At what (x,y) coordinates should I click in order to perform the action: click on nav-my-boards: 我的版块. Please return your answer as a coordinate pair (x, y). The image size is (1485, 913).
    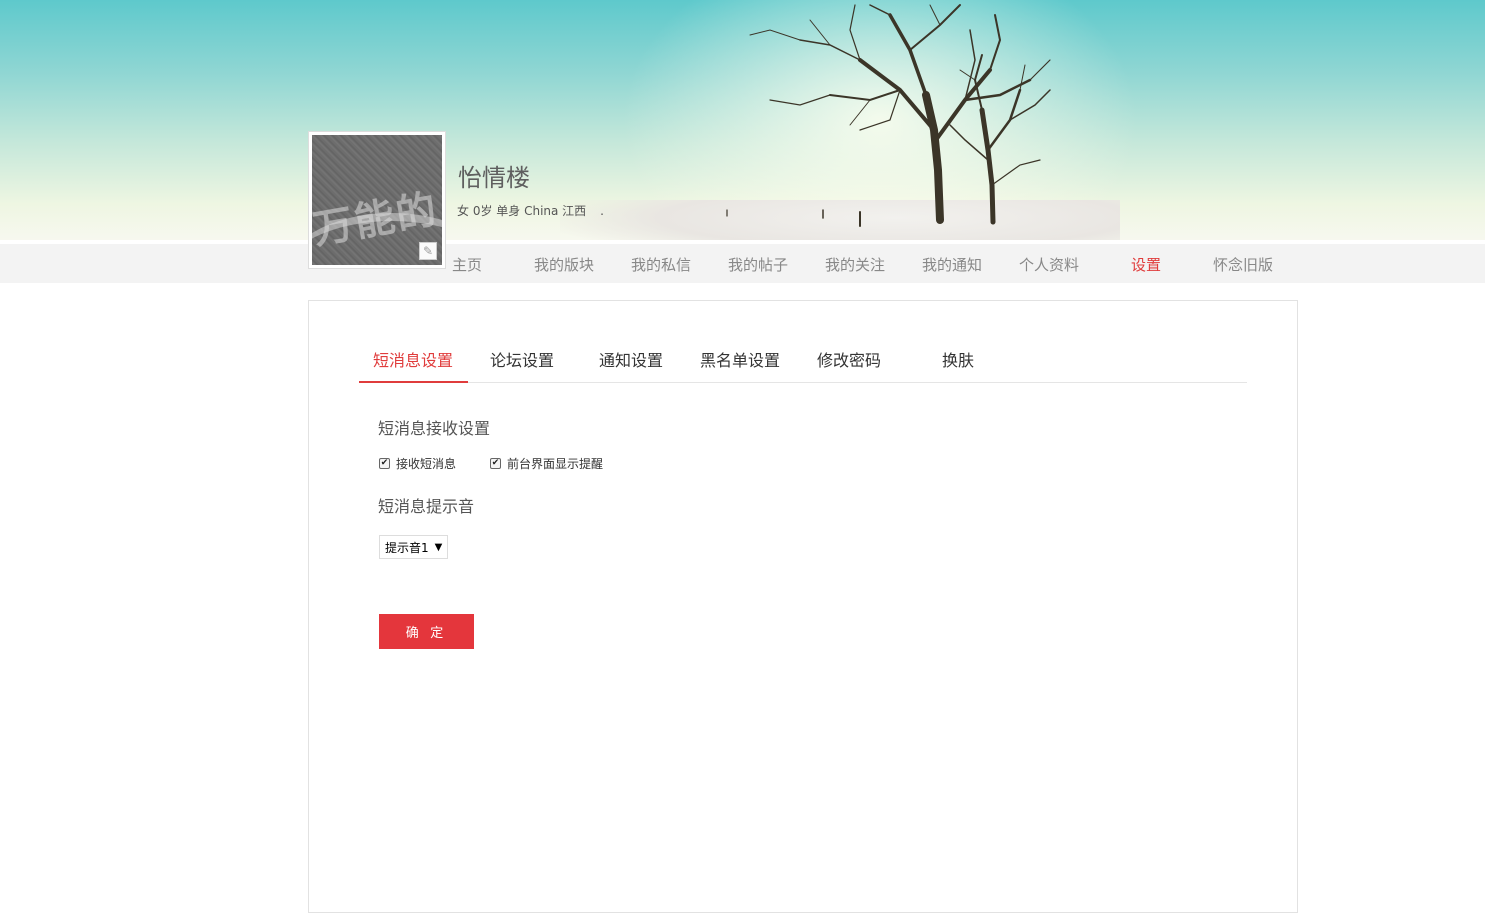
    Looking at the image, I should click on (564, 264).